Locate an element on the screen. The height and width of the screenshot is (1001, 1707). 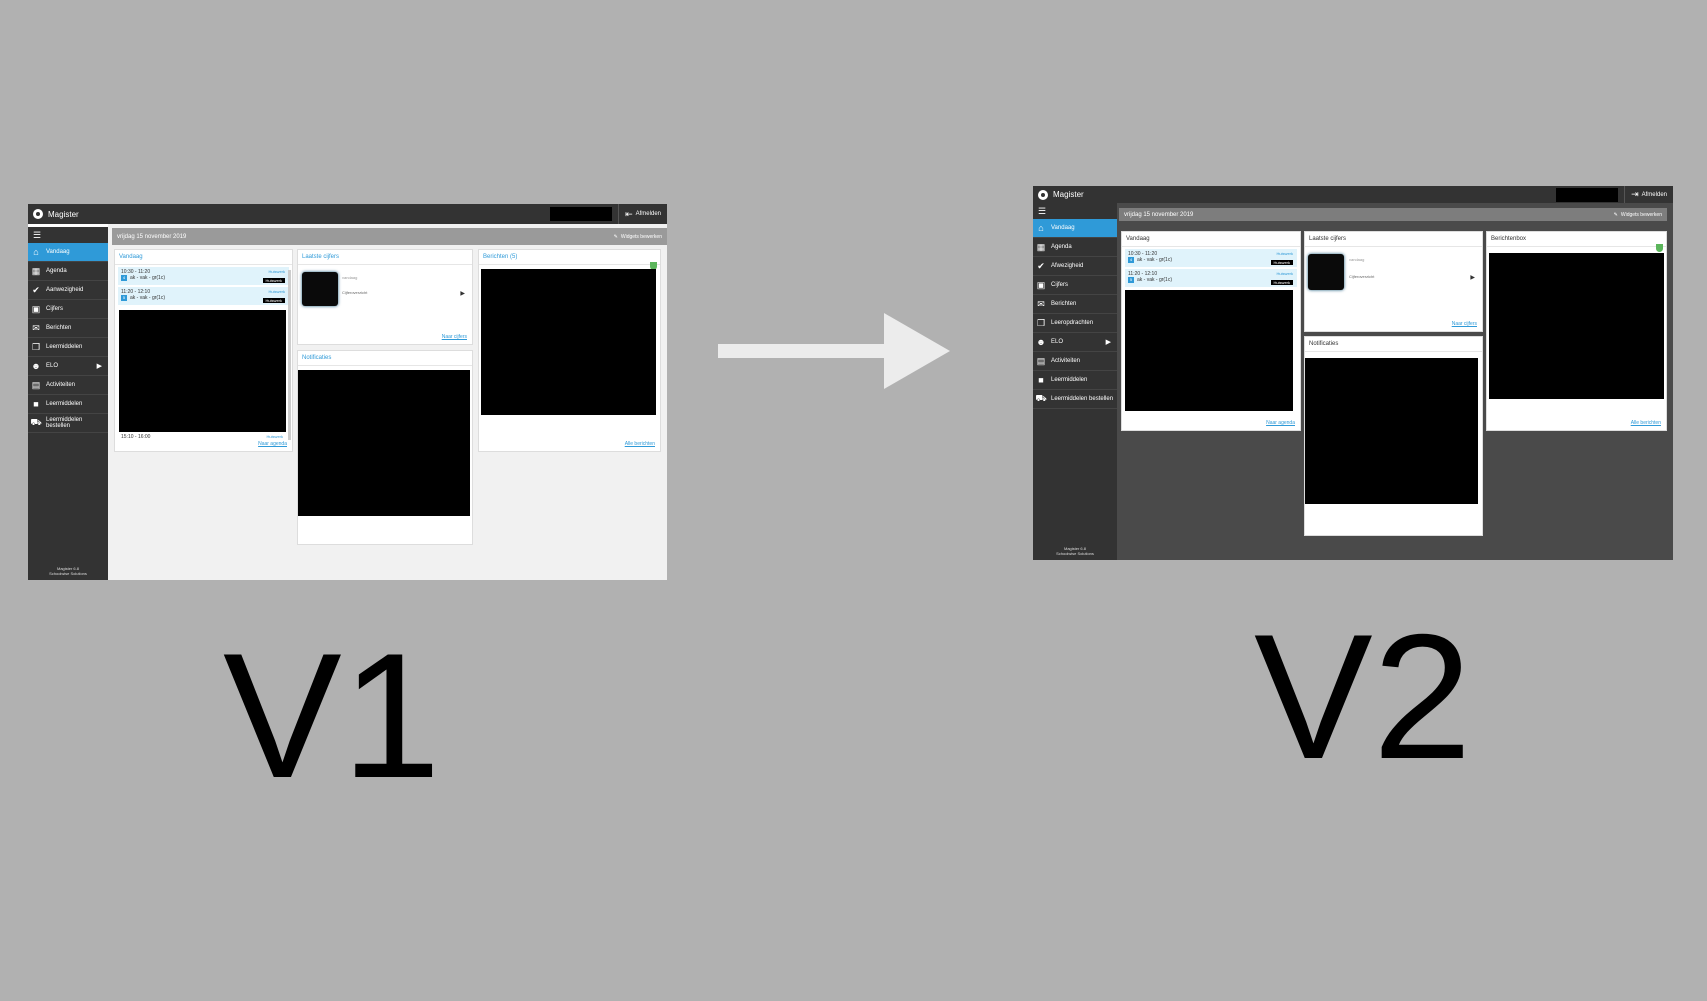
redacted-user-name is located at coordinates (1587, 194).